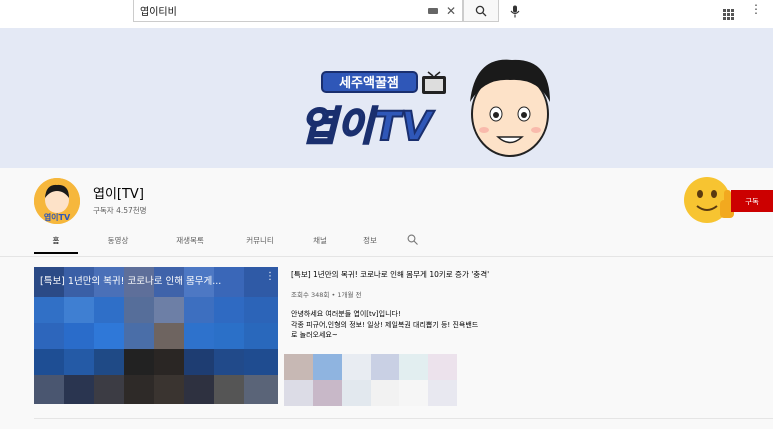  Describe the element at coordinates (752, 201) in the screenshot. I see `subscribe-button: 구독` at that location.